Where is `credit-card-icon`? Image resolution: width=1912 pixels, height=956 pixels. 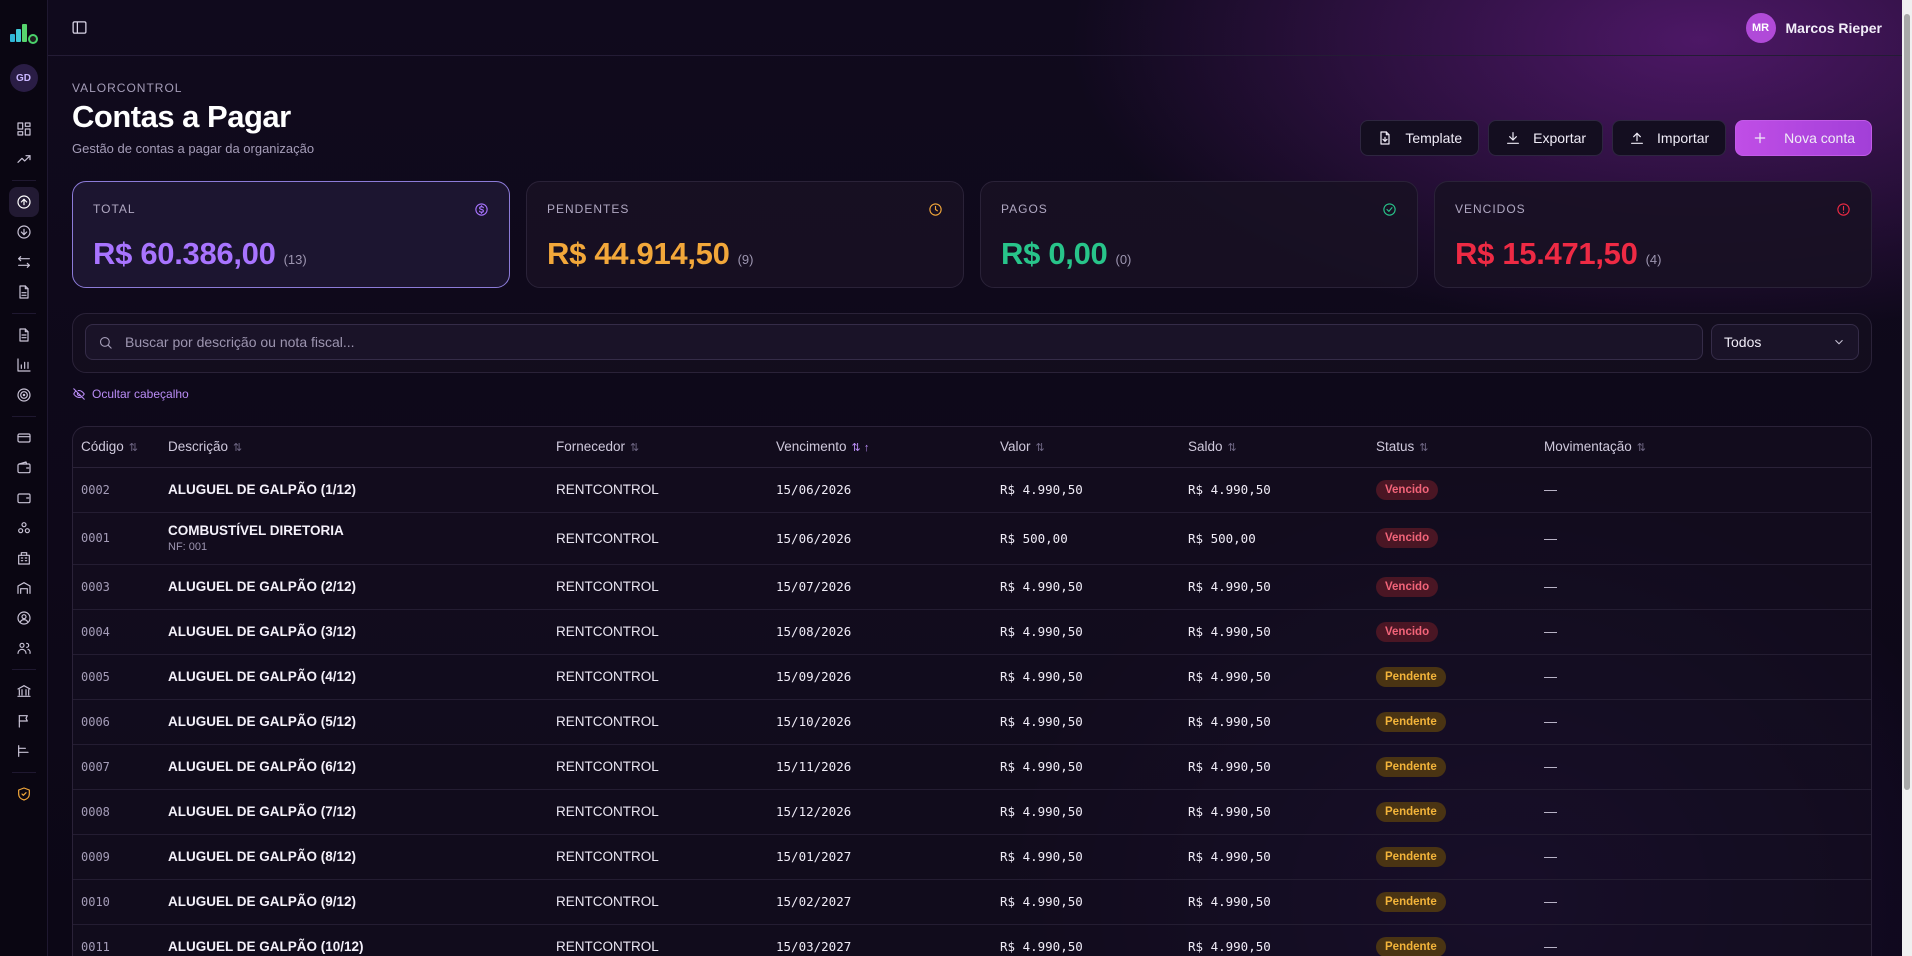
credit-card-icon is located at coordinates (24, 438).